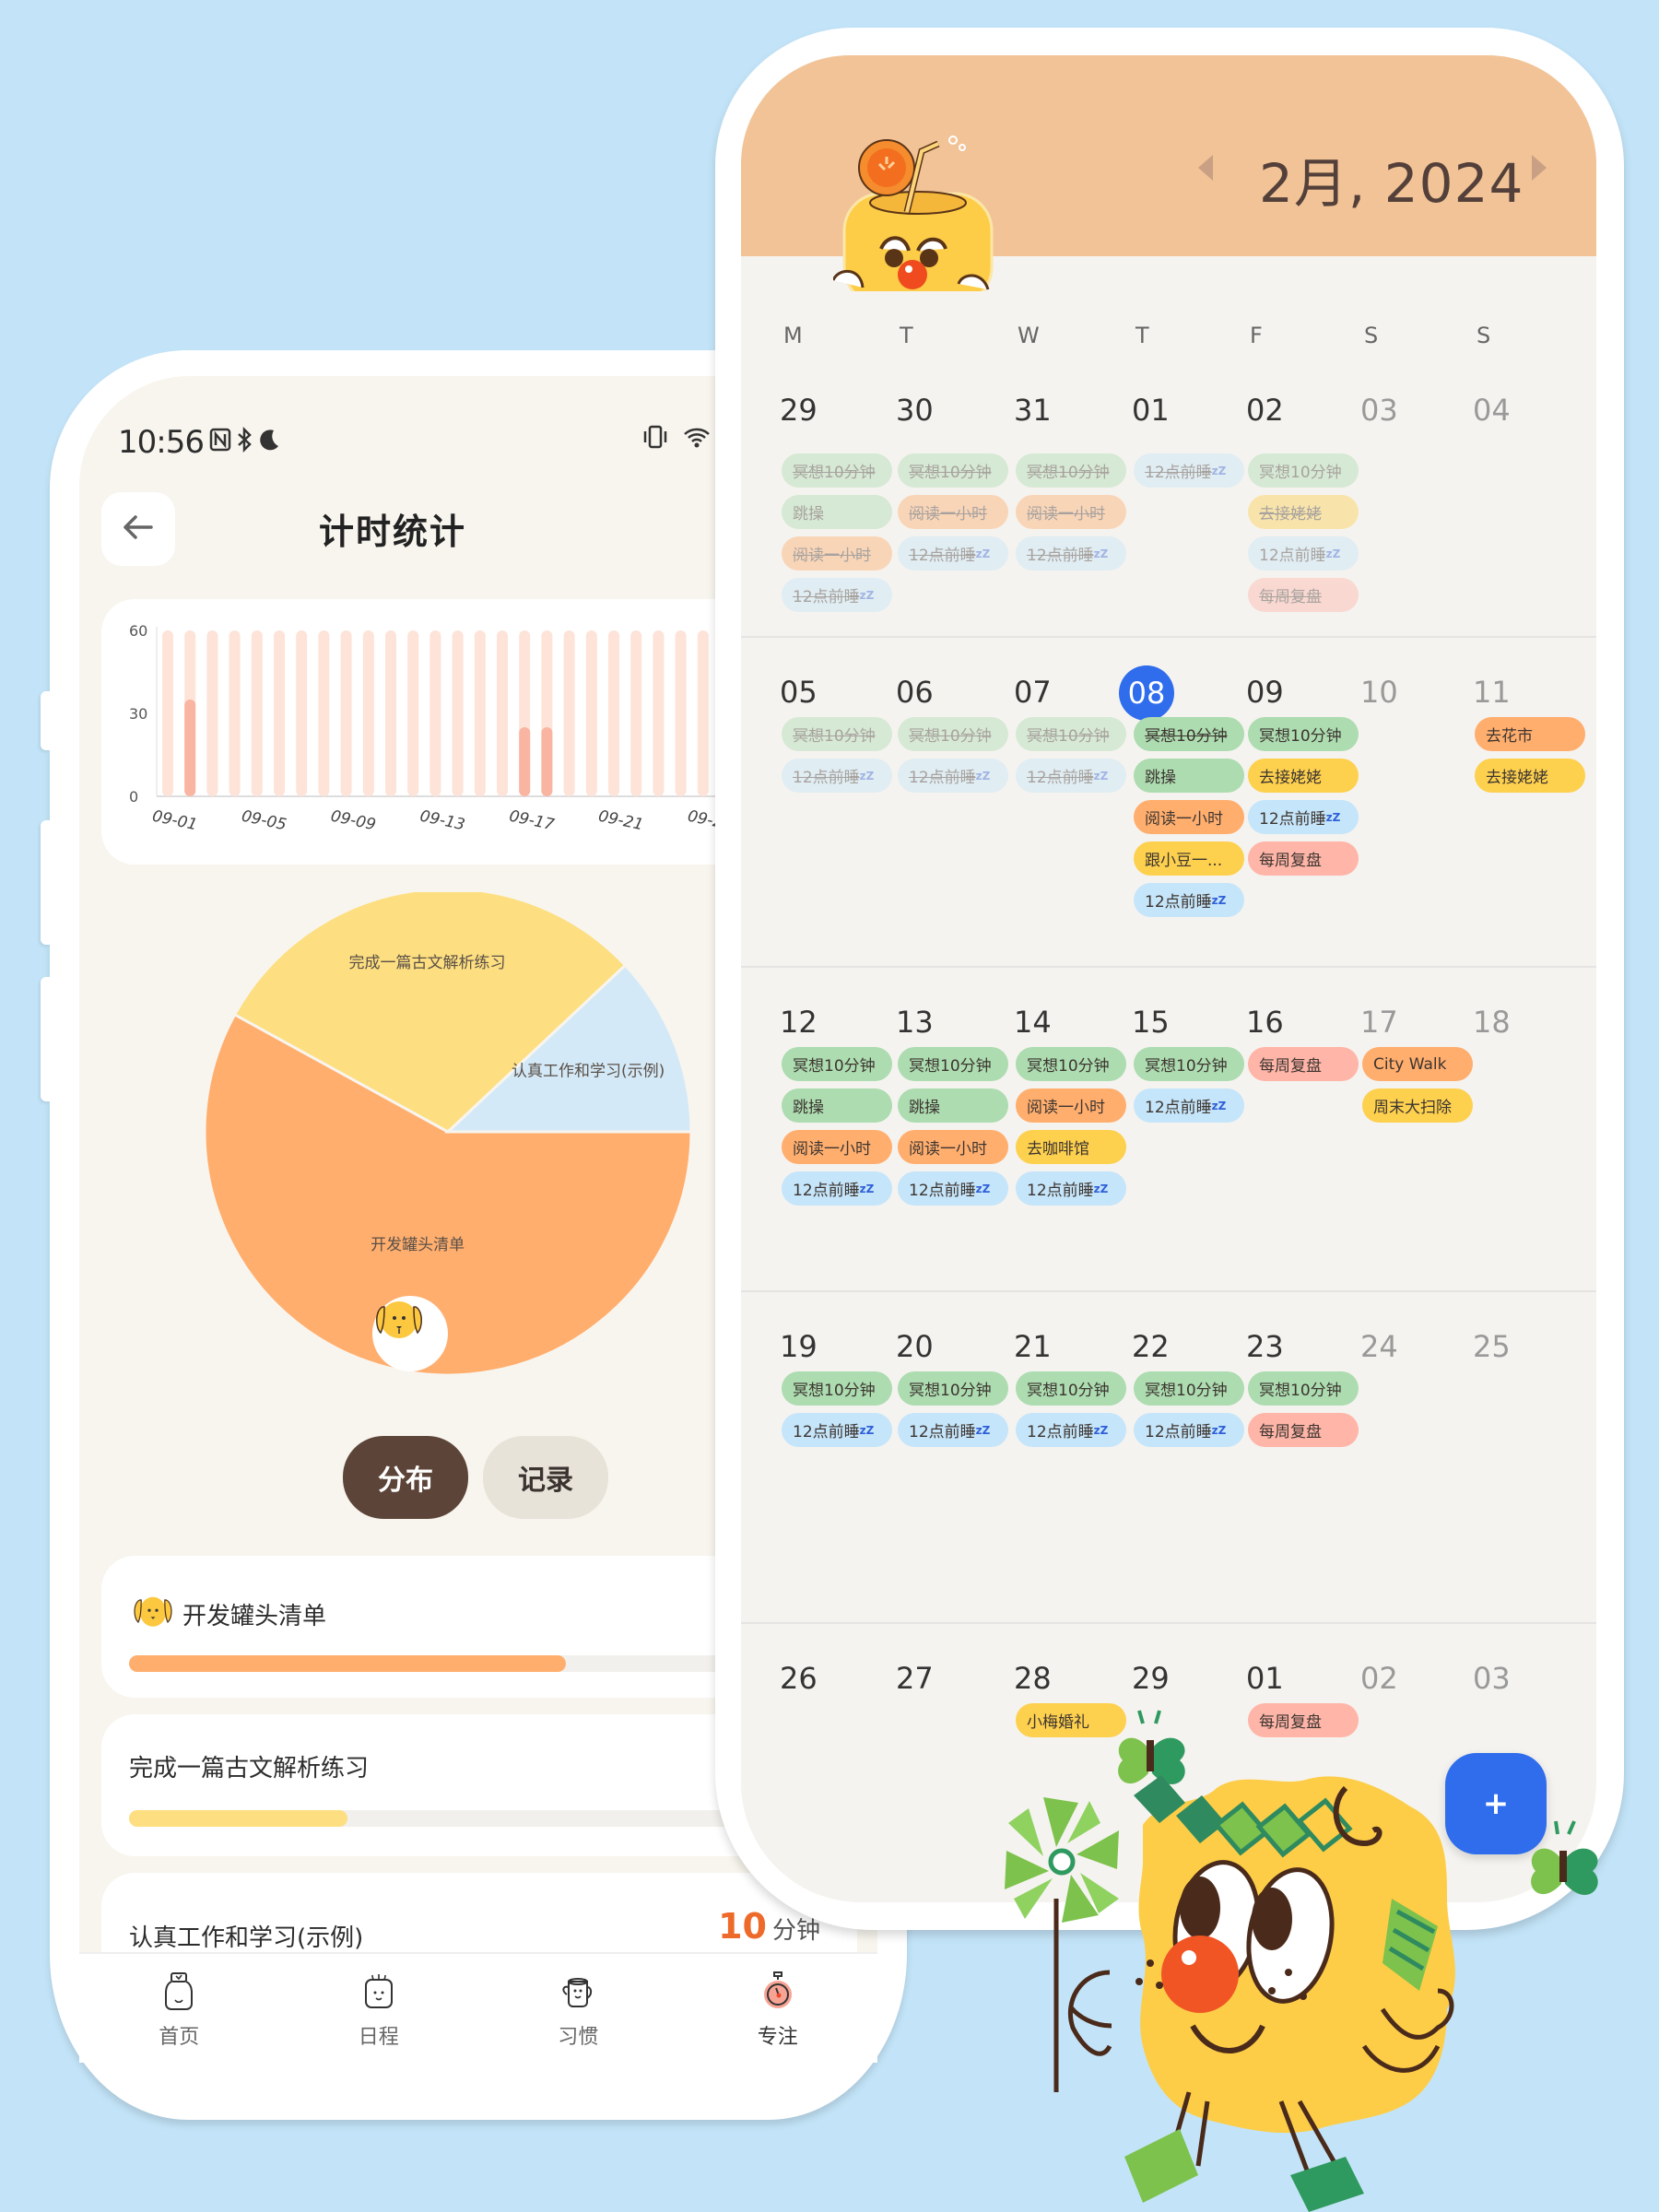 Image resolution: width=1659 pixels, height=2212 pixels. What do you see at coordinates (1265, 410) in the screenshot?
I see `day-number: 02` at bounding box center [1265, 410].